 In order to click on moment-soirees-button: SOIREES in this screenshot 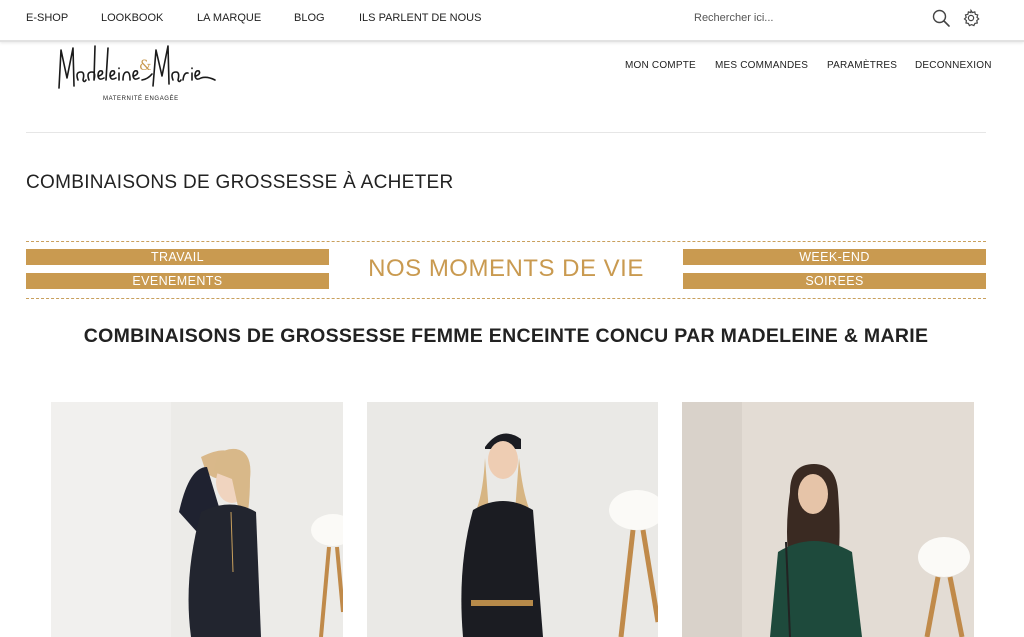, I will do `click(834, 281)`.